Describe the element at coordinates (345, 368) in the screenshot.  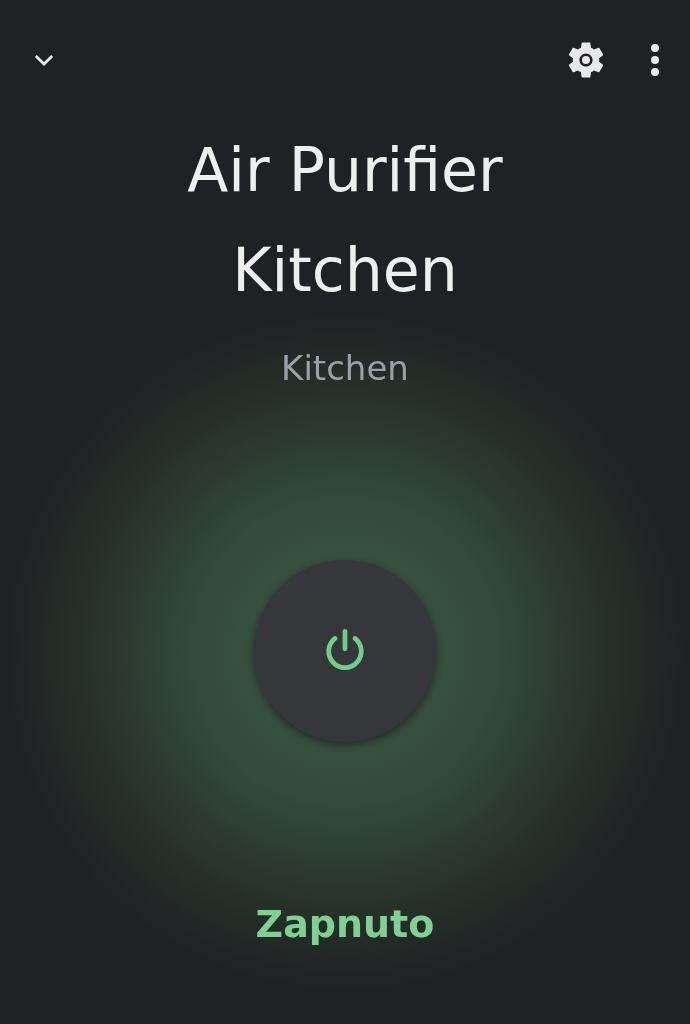
I see `room-label: Kitchen` at that location.